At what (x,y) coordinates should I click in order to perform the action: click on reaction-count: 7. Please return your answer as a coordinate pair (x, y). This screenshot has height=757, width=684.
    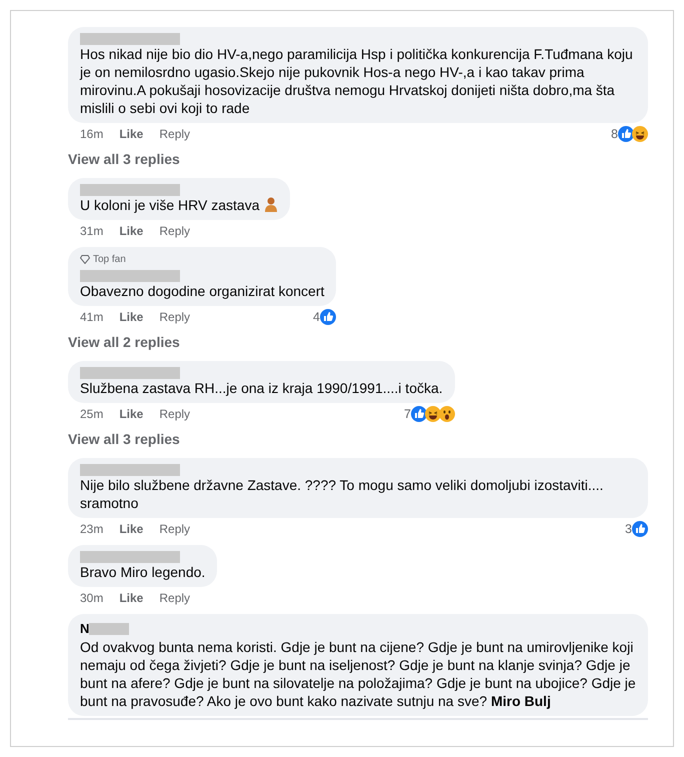
    Looking at the image, I should click on (407, 414).